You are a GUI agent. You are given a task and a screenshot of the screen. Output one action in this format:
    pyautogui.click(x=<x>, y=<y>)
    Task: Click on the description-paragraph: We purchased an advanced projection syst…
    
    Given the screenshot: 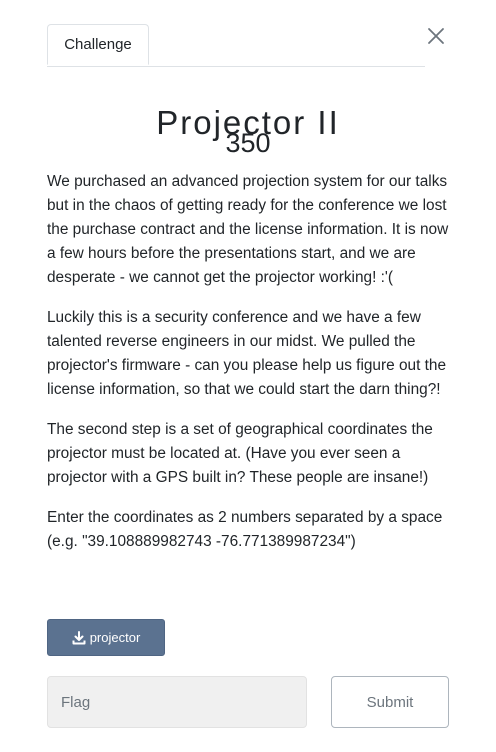 What is the action you would take?
    pyautogui.click(x=248, y=229)
    